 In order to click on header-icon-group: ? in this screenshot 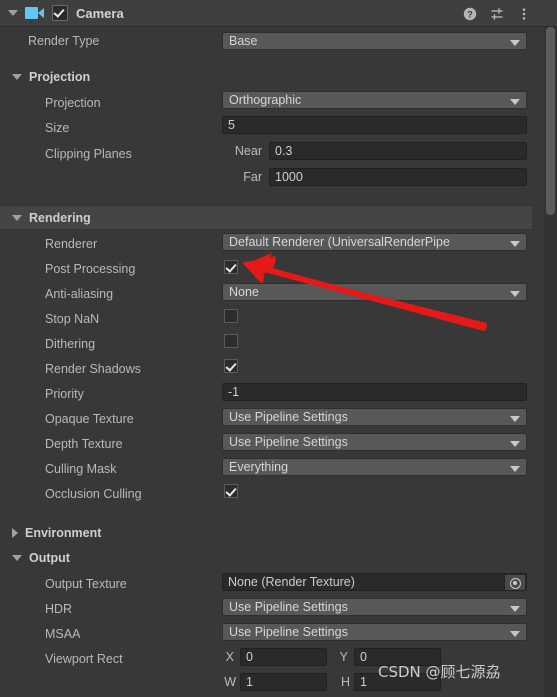, I will do `click(497, 13)`.